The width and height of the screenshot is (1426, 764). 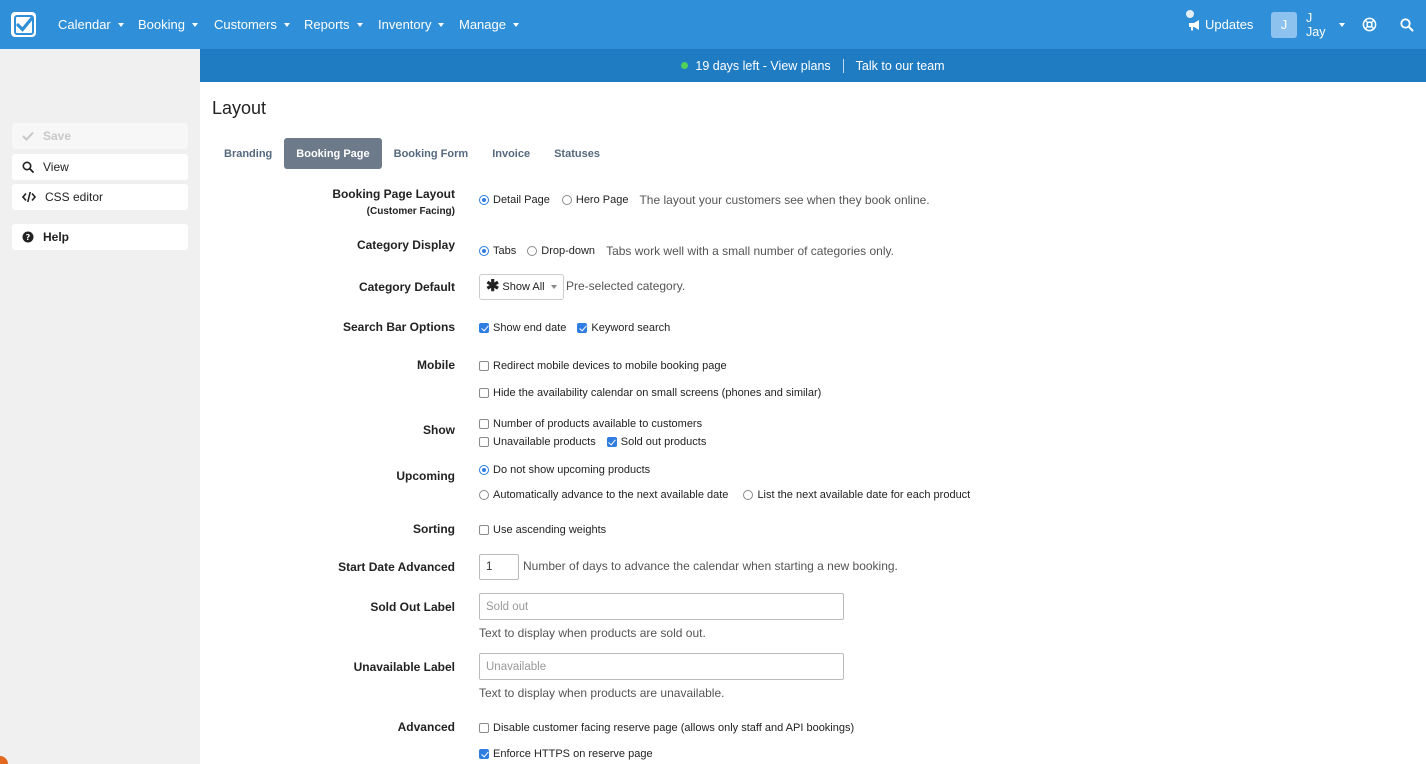 What do you see at coordinates (100, 167) in the screenshot?
I see `view-button: View` at bounding box center [100, 167].